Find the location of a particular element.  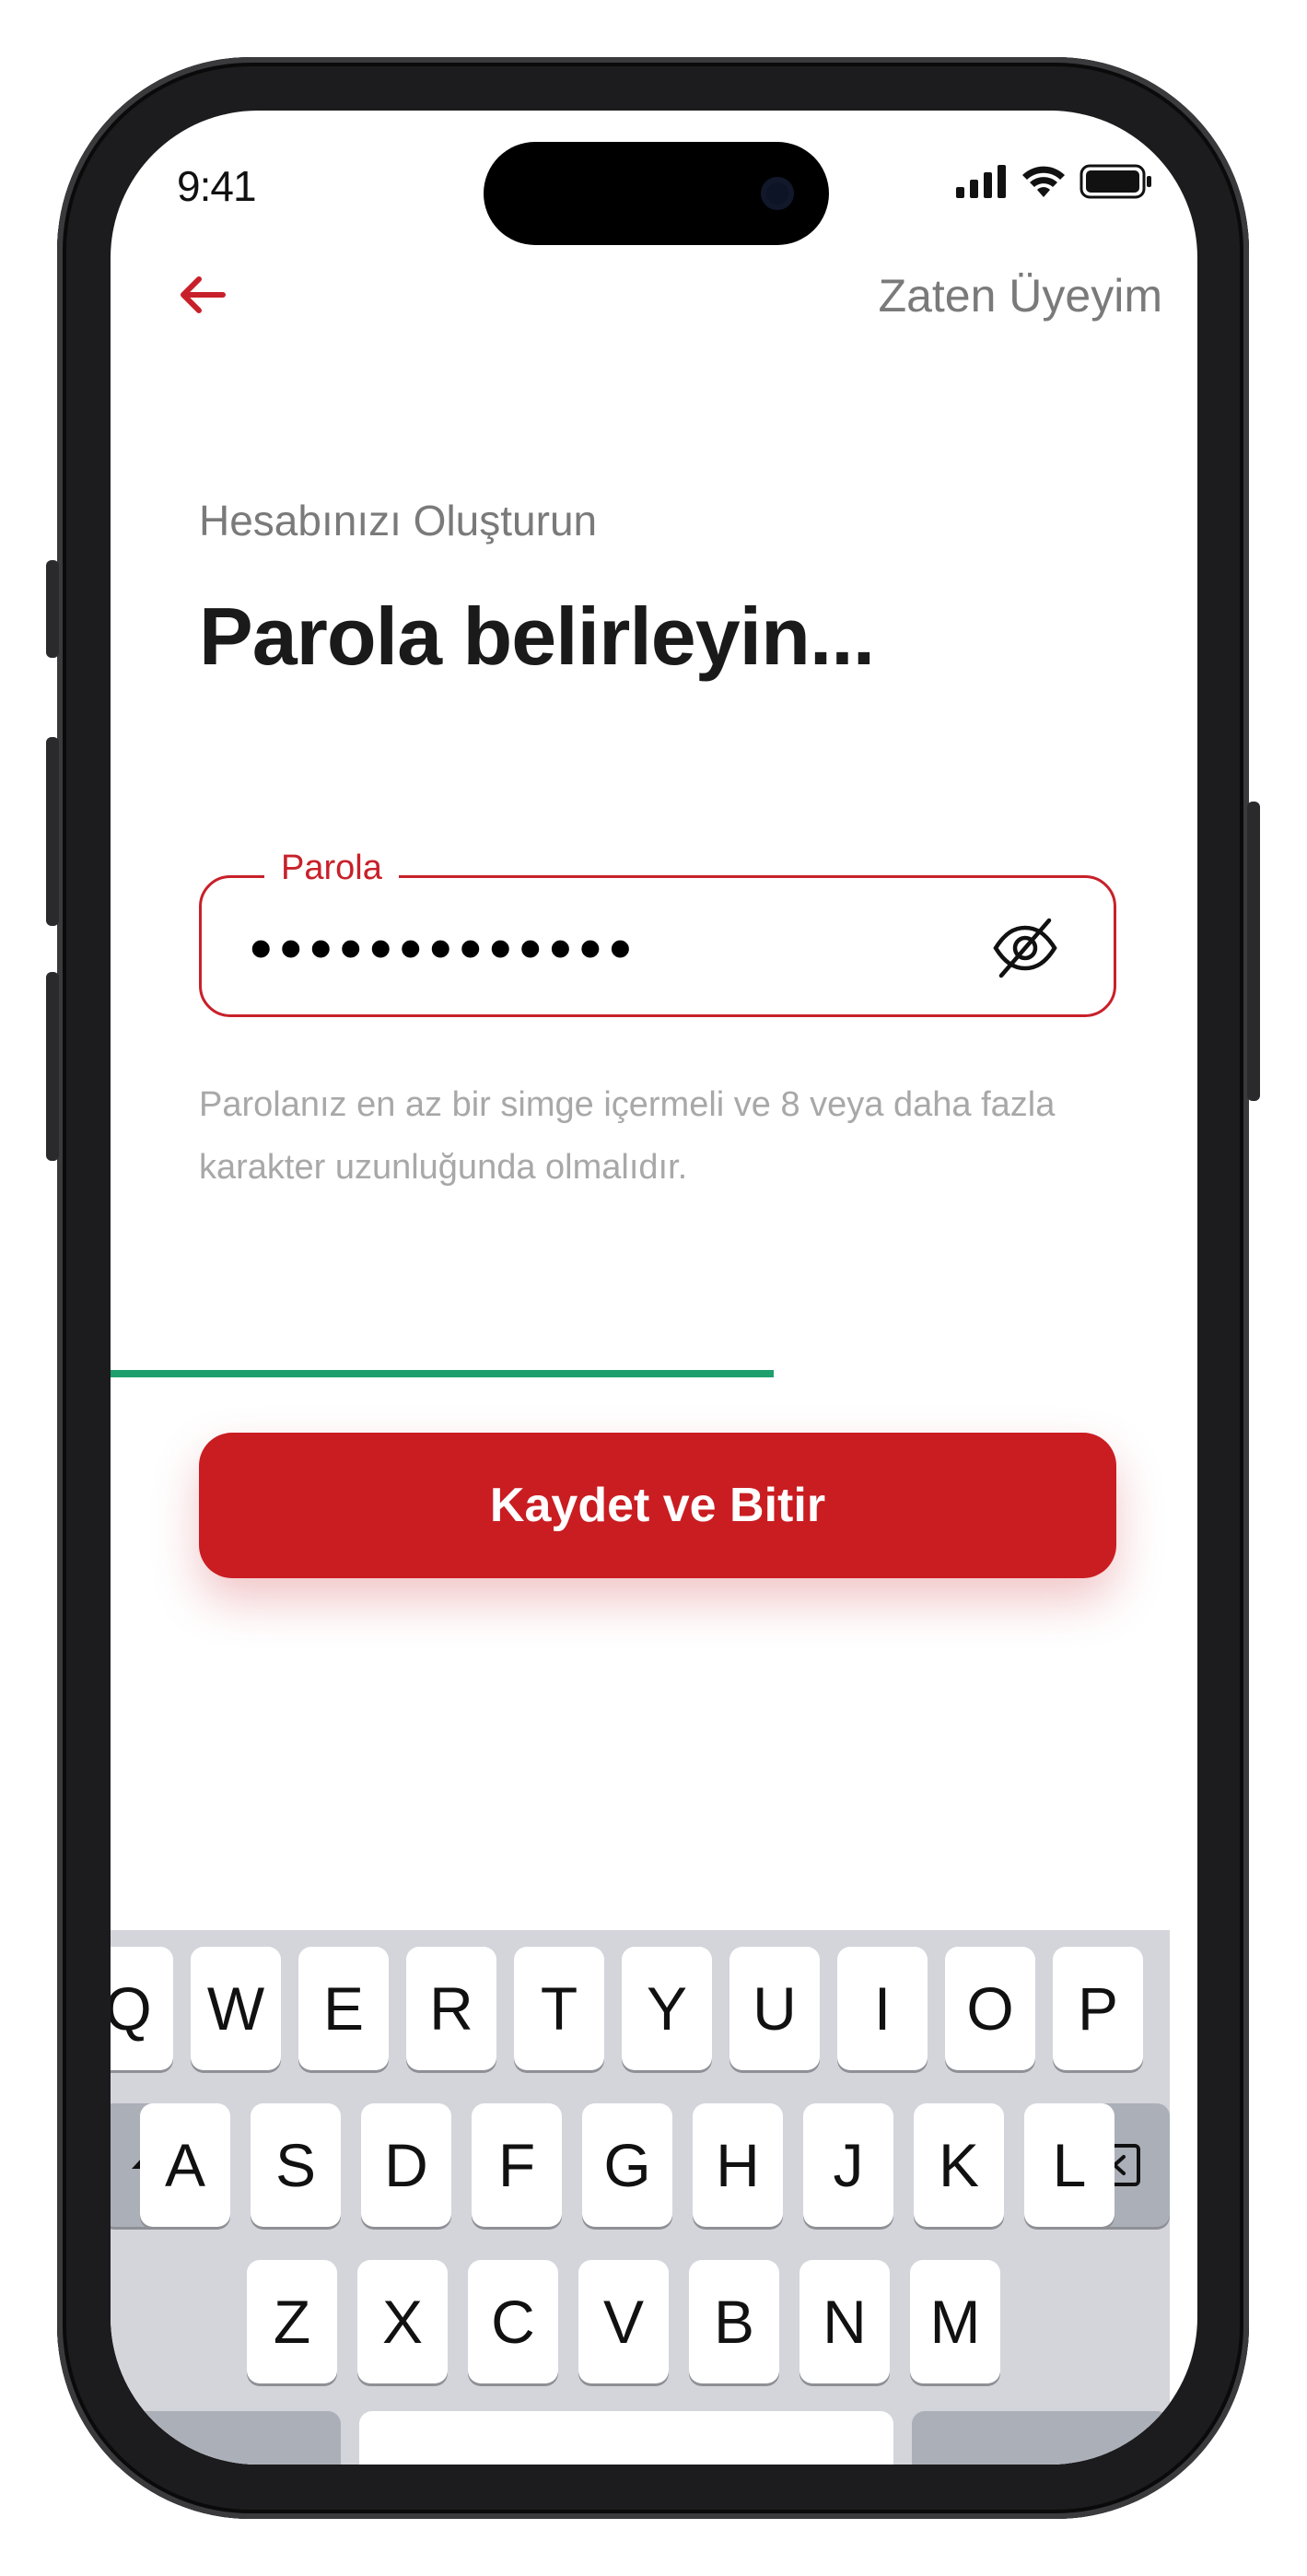

key-n: N is located at coordinates (845, 2321).